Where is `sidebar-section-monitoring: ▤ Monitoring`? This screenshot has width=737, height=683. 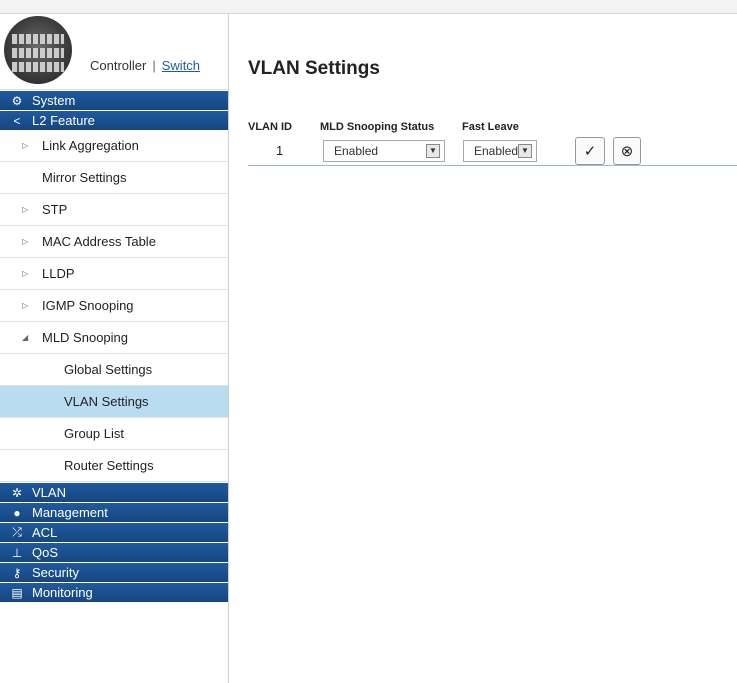 sidebar-section-monitoring: ▤ Monitoring is located at coordinates (114, 592).